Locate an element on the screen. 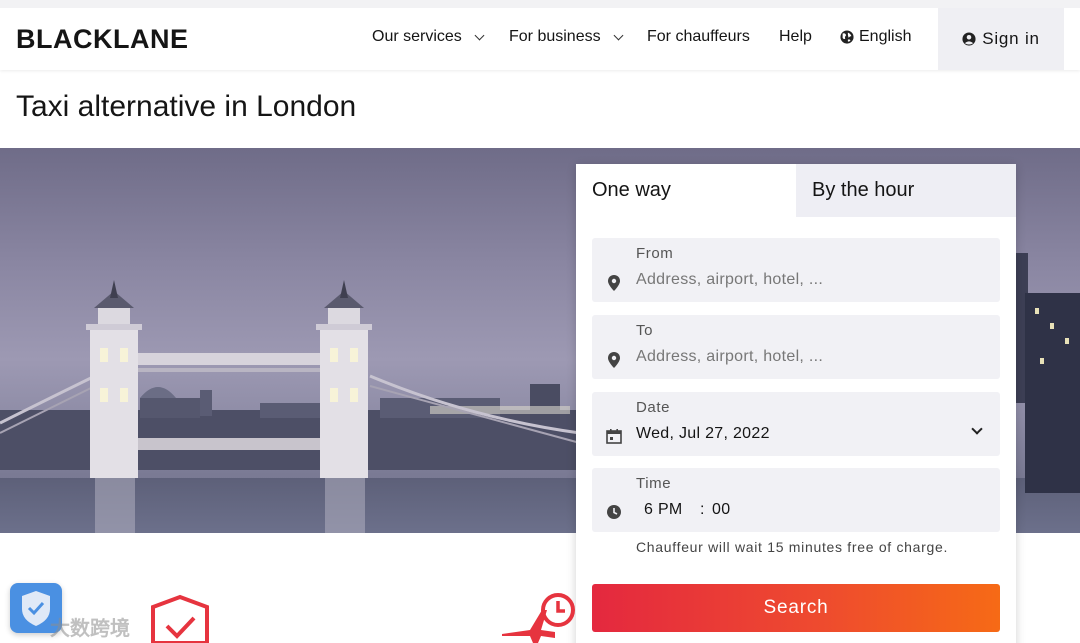 This screenshot has width=1080, height=643. nav-for-chauffeurs: For chauffeurs is located at coordinates (698, 37).